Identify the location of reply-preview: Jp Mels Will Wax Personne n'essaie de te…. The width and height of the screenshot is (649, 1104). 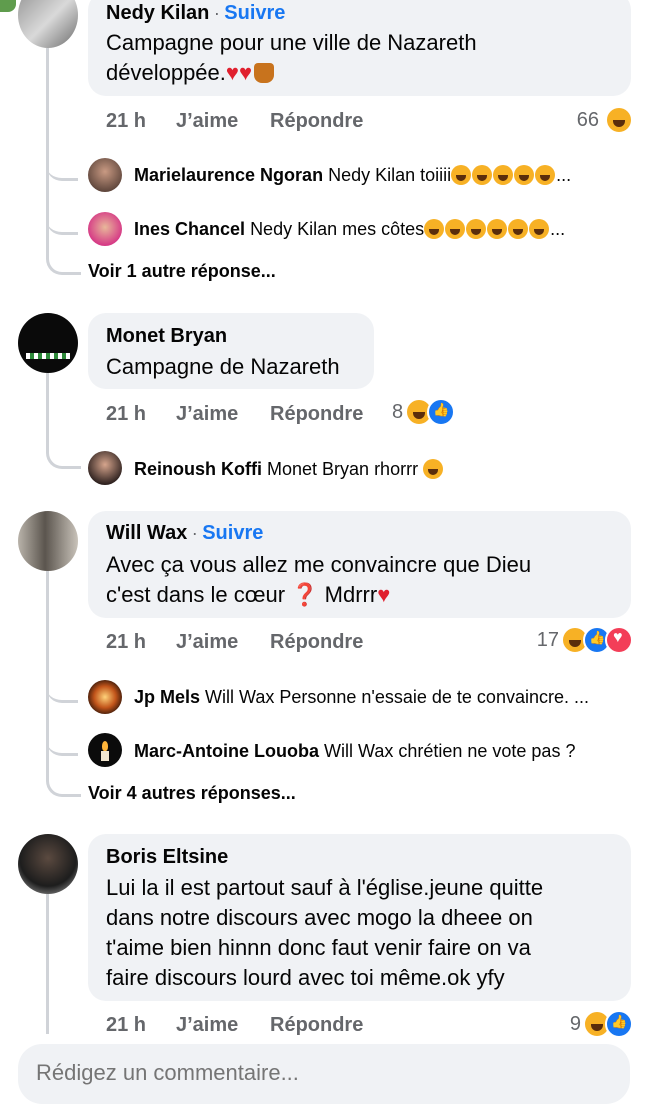
(361, 697).